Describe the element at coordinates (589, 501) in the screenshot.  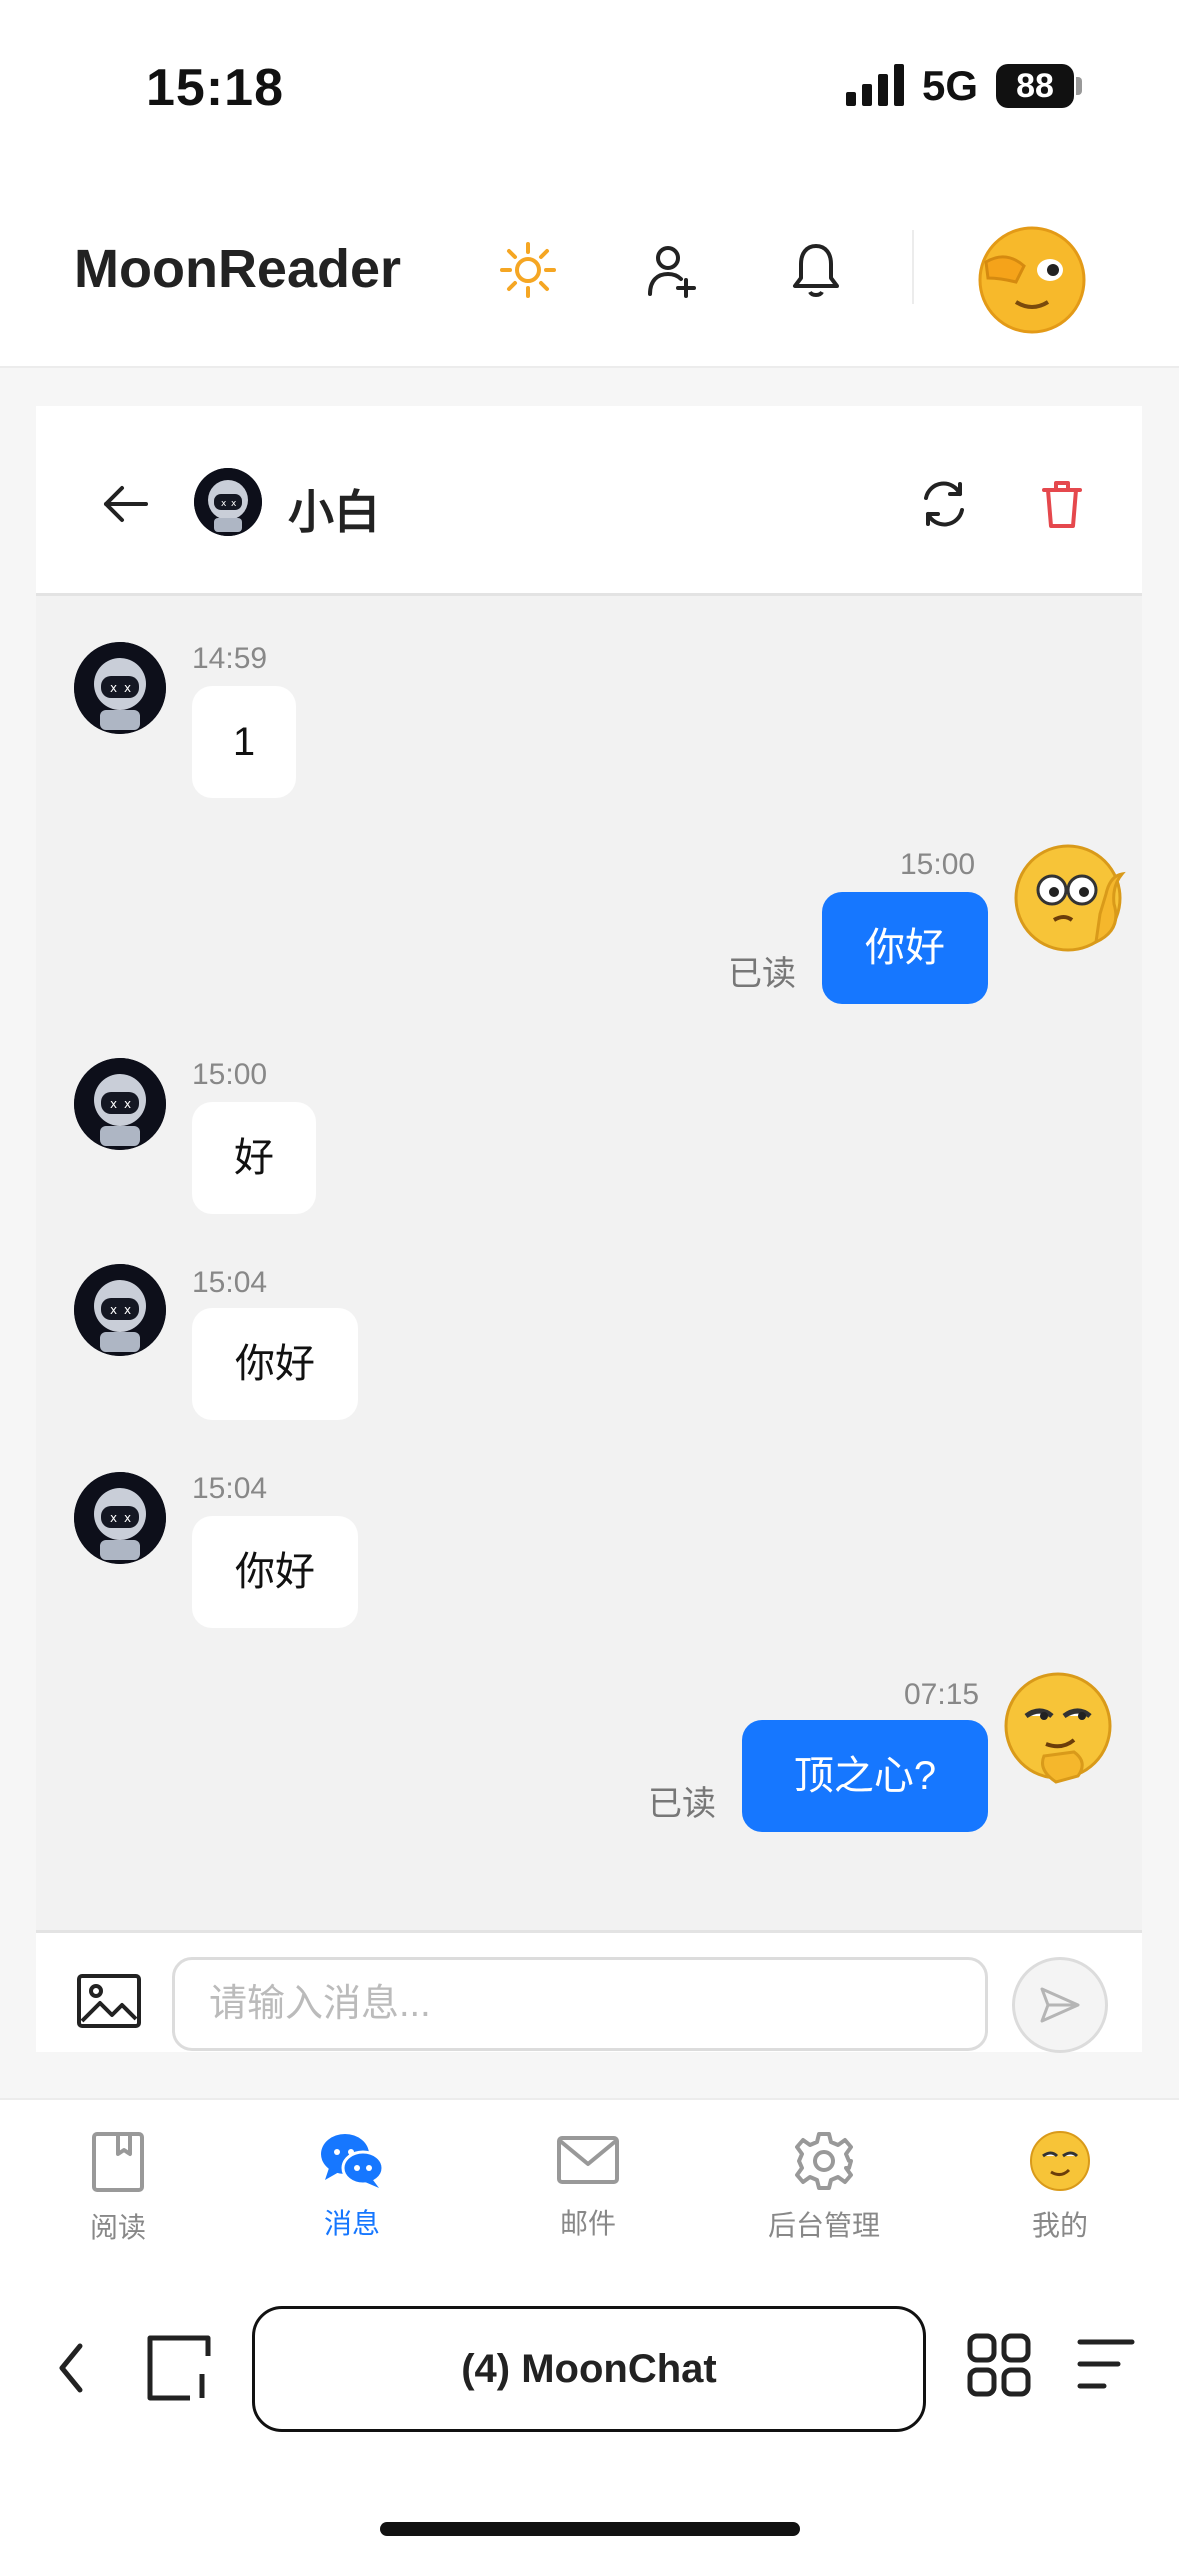
I see `chat-header: x x 小白` at that location.